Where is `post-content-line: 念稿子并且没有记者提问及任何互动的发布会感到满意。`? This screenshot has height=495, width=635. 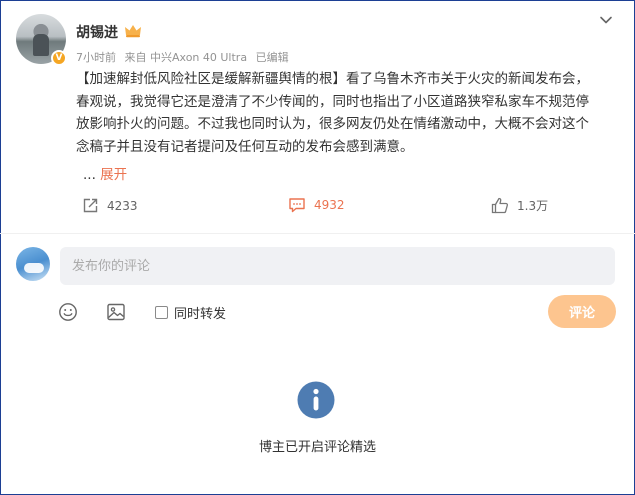 post-content-line: 念稿子并且没有记者提问及任何互动的发布会感到满意。 is located at coordinates (245, 146).